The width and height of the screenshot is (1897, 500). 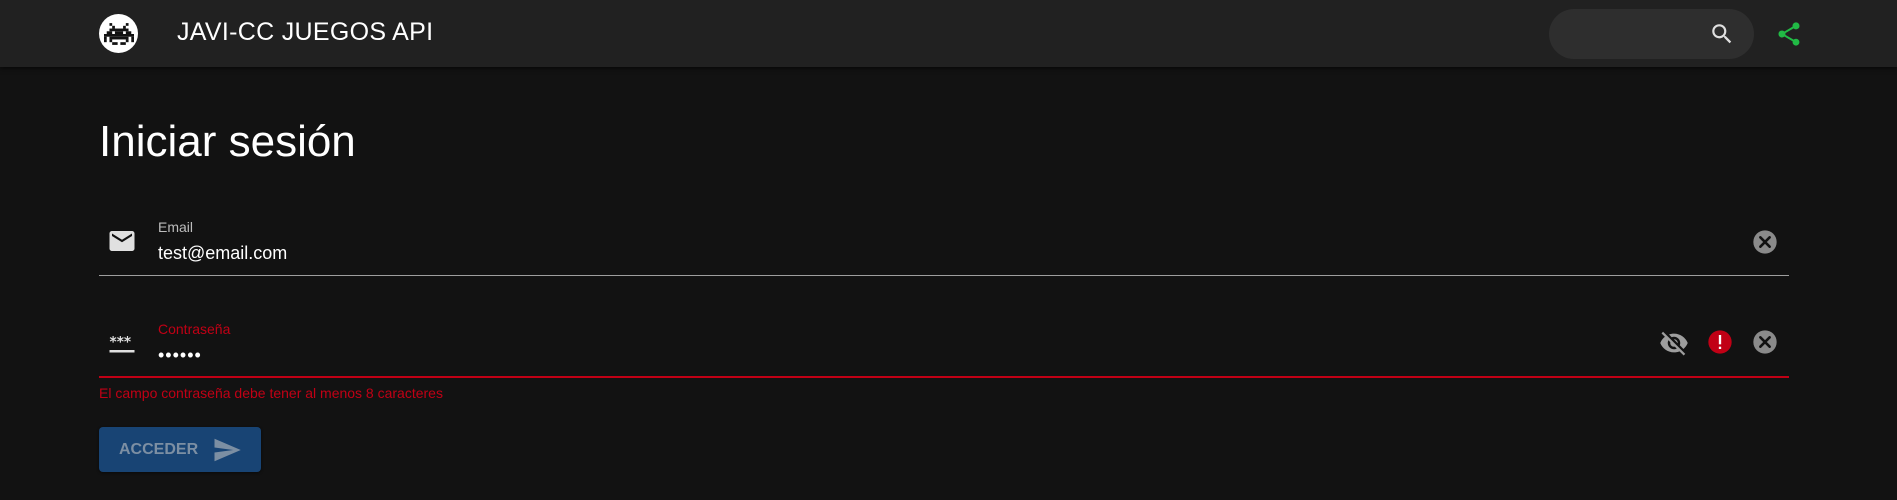 I want to click on clear-password-icon, so click(x=1765, y=342).